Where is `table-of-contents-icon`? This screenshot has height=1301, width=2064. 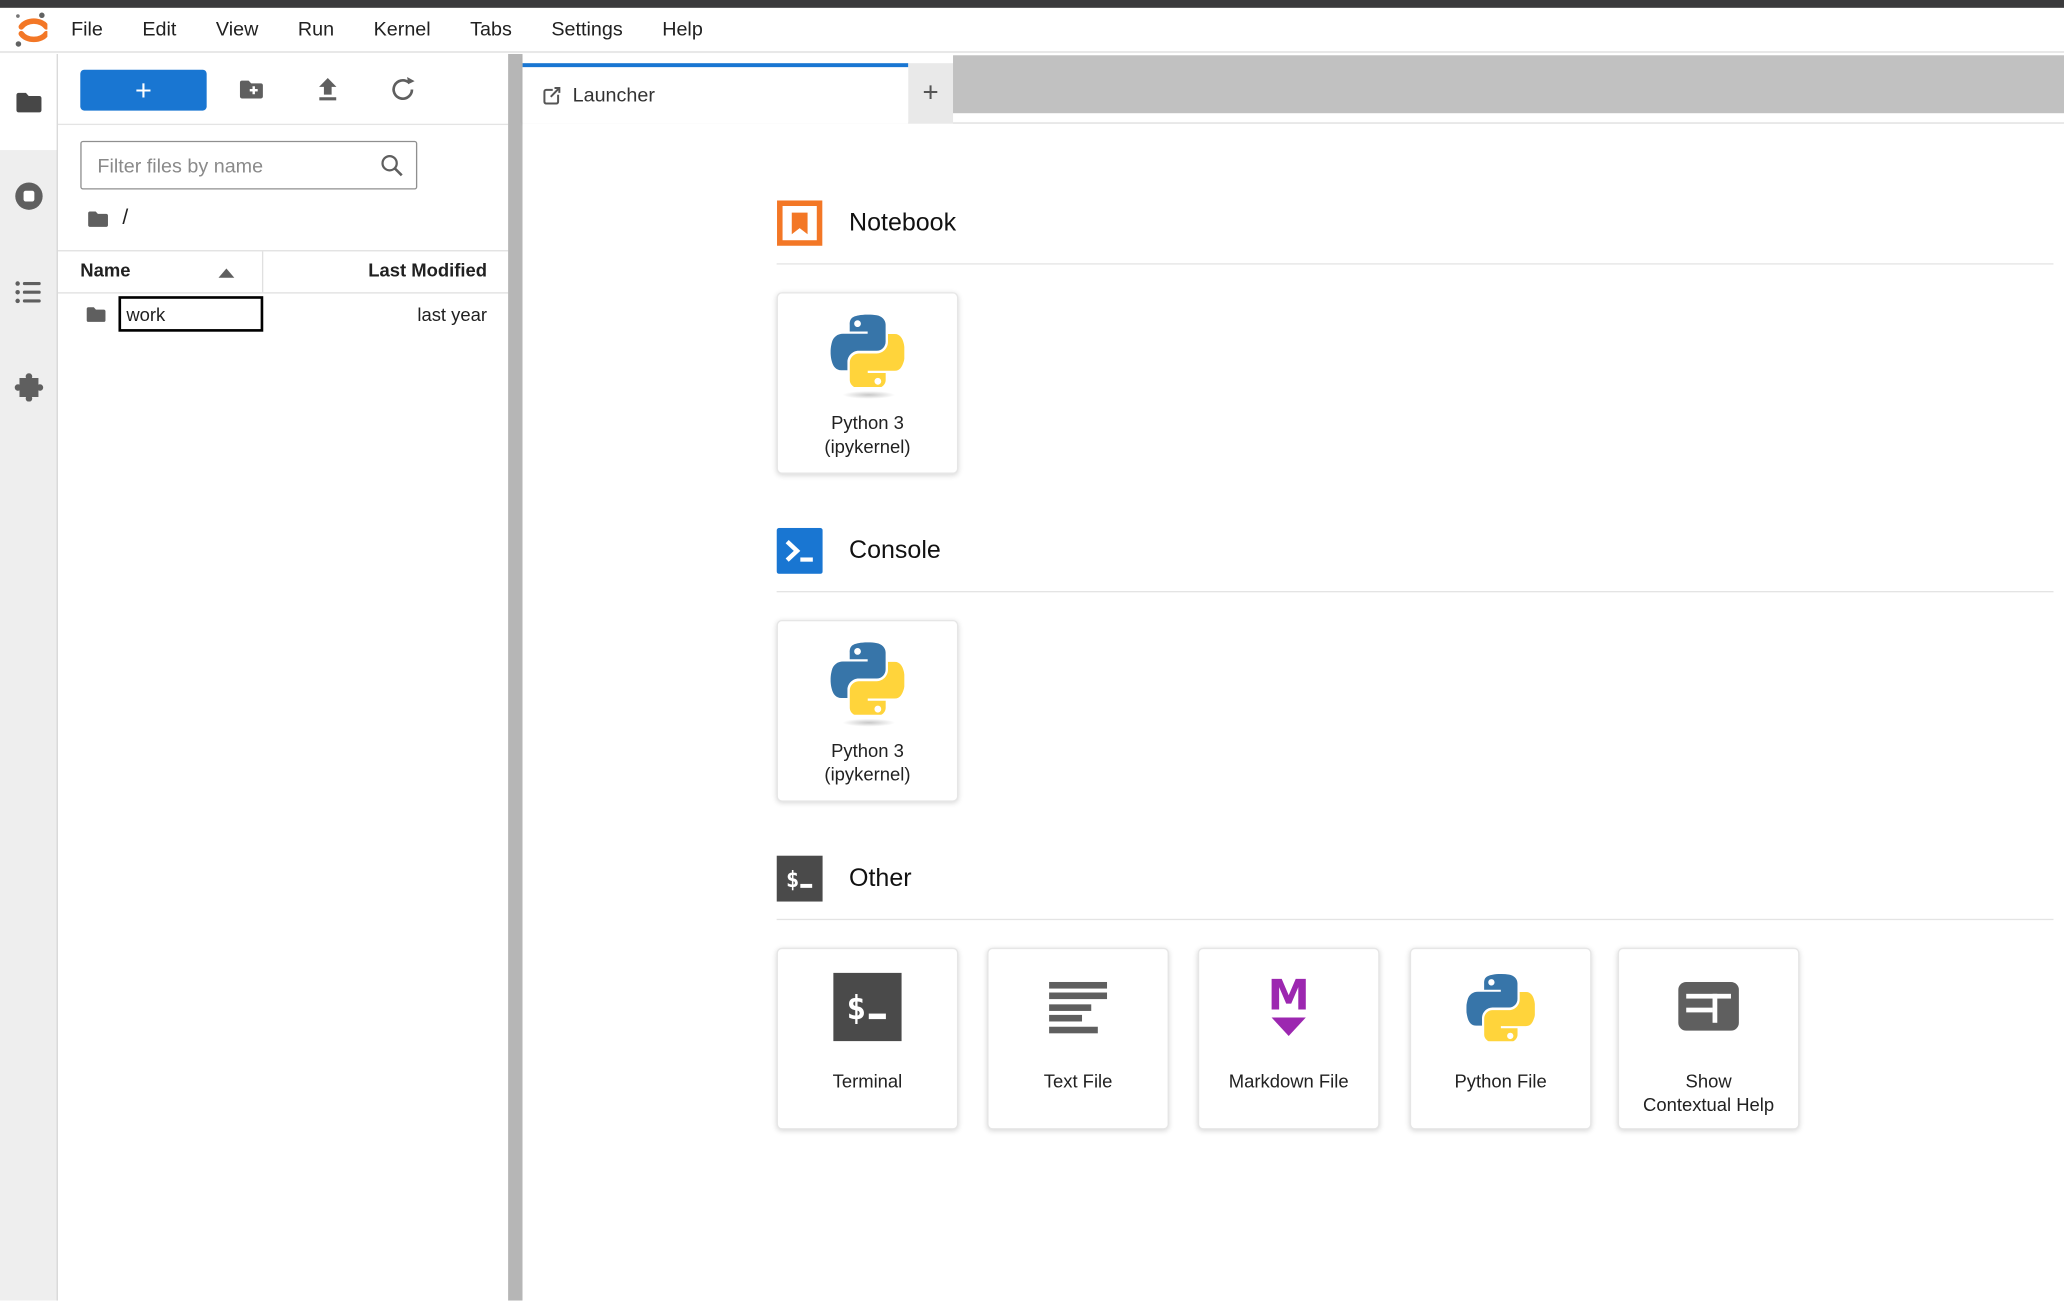 table-of-contents-icon is located at coordinates (29, 292).